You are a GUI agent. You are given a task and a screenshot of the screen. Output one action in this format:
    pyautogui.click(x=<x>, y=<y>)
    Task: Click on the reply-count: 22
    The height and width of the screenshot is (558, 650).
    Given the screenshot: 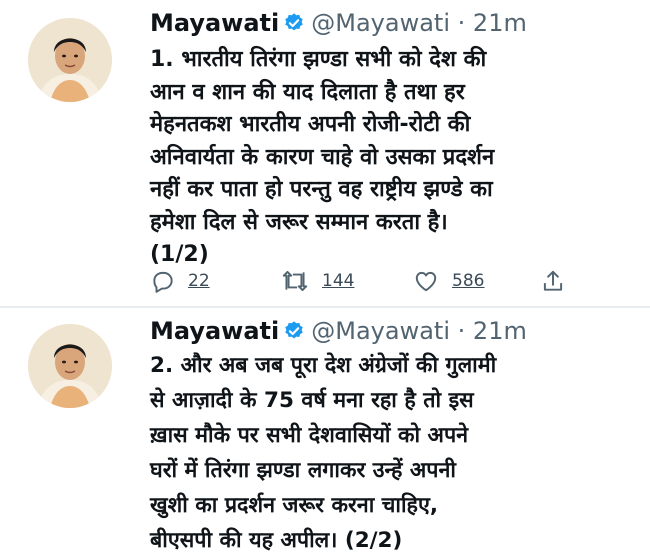 What is the action you would take?
    pyautogui.click(x=199, y=281)
    